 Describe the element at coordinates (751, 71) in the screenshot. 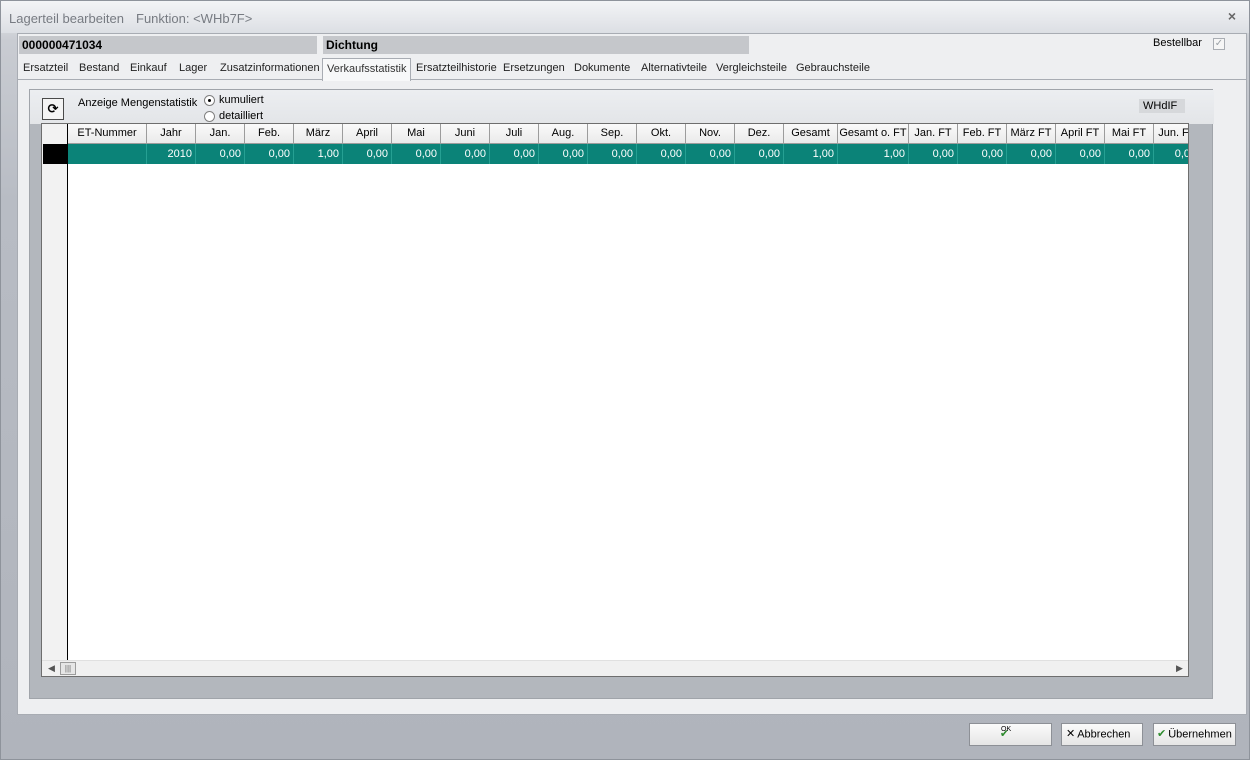

I see `tab-vergleichsteile: Vergleichsteile` at that location.